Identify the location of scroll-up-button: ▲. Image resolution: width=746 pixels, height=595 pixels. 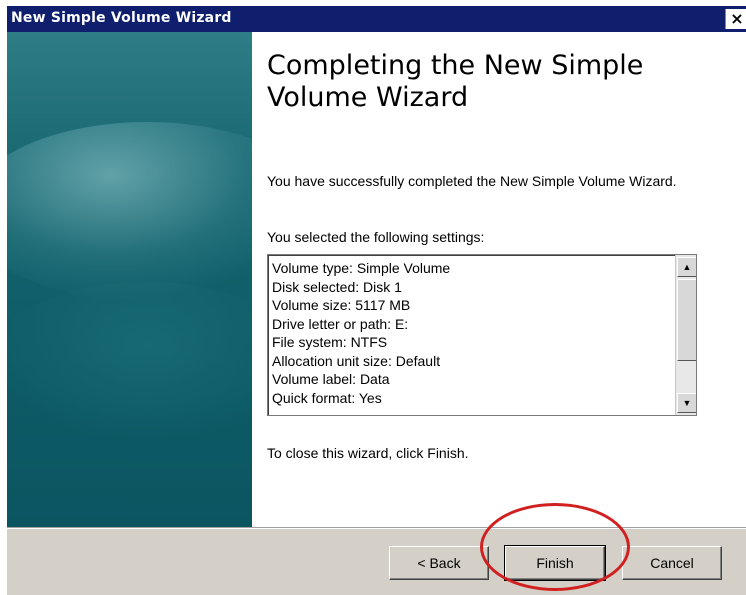
(686, 267).